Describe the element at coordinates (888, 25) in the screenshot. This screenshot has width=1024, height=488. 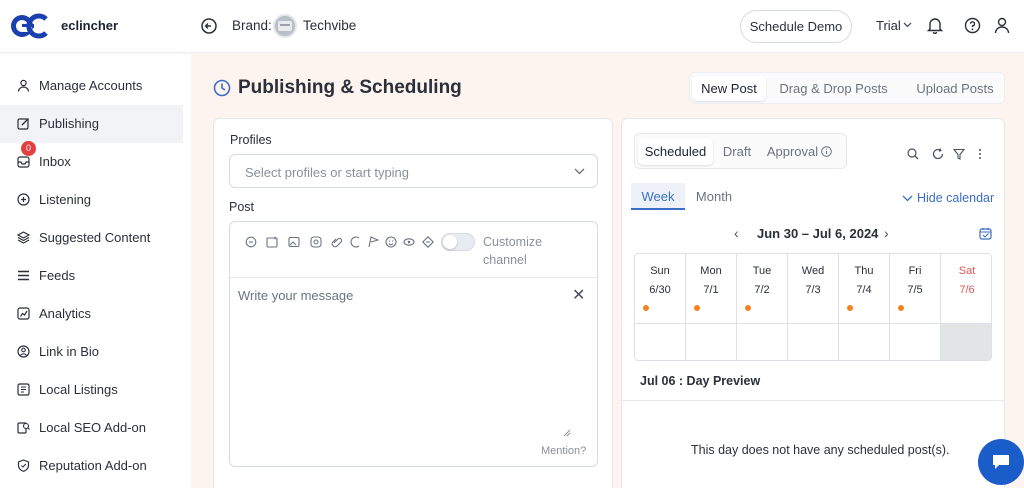
I see `trial-menu: Trial` at that location.